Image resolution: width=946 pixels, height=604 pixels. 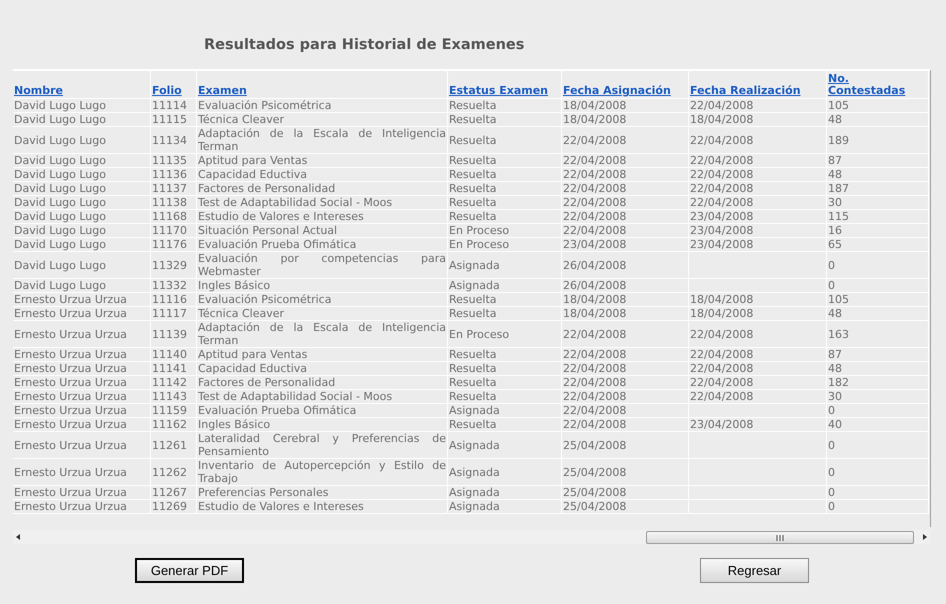 What do you see at coordinates (169, 140) in the screenshot?
I see `table-cell: 11134` at bounding box center [169, 140].